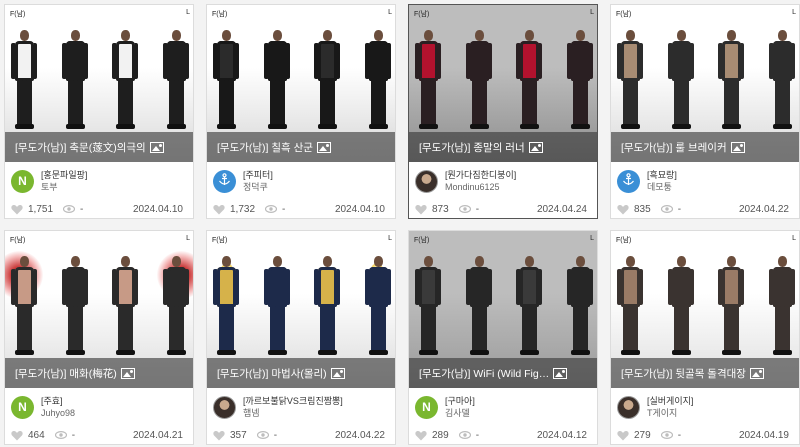  I want to click on author-name: 정덕쿠, so click(258, 187).